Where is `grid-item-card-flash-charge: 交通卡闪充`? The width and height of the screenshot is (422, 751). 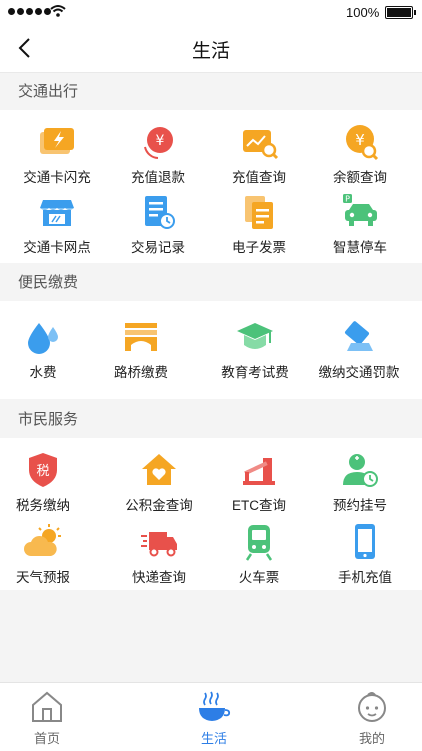 grid-item-card-flash-charge: 交通卡闪充 is located at coordinates (57, 154).